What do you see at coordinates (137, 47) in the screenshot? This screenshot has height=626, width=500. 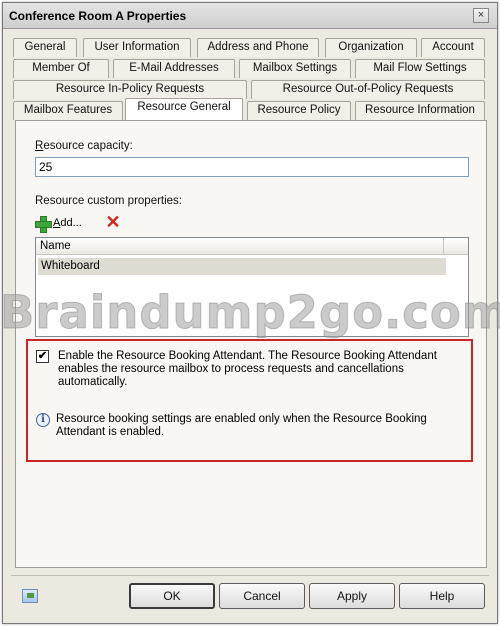 I see `tab-user-information: User Information` at bounding box center [137, 47].